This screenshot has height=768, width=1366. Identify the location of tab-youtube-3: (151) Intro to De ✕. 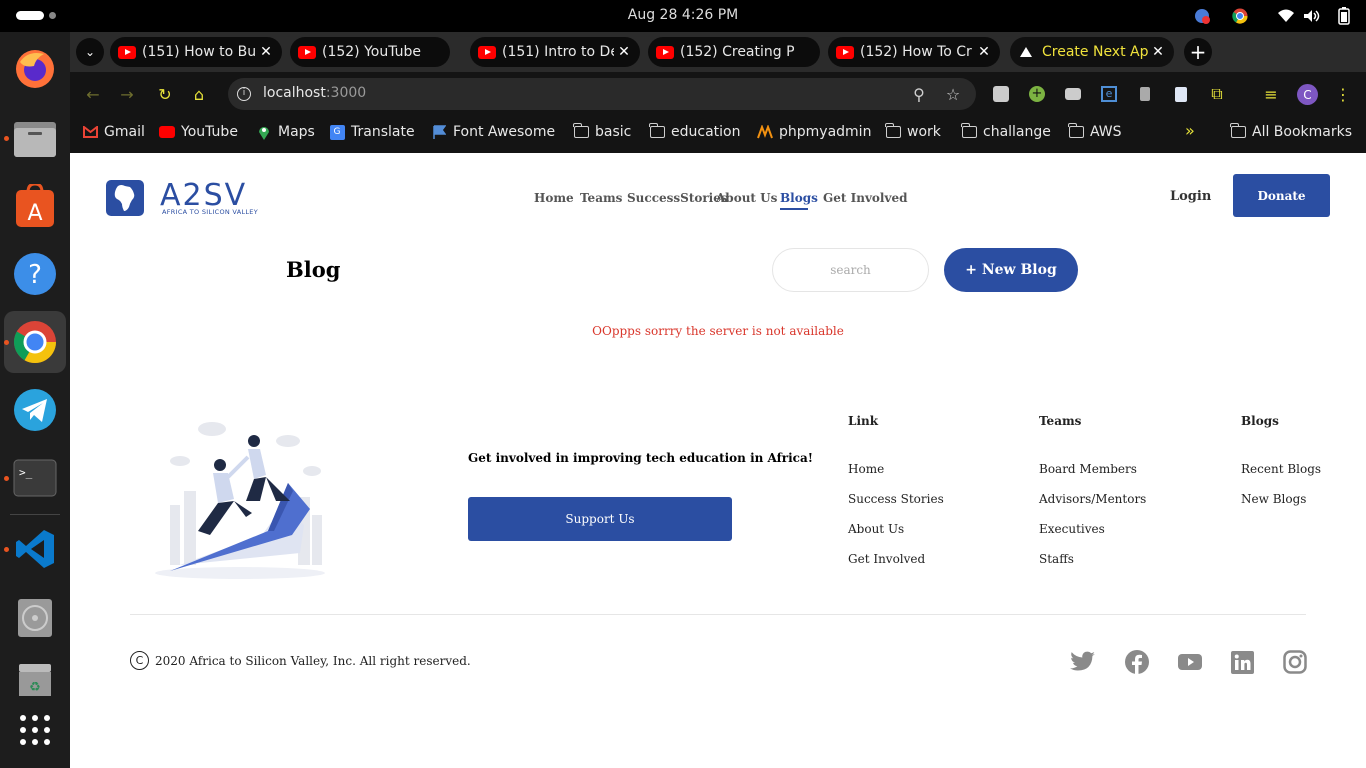
(555, 52).